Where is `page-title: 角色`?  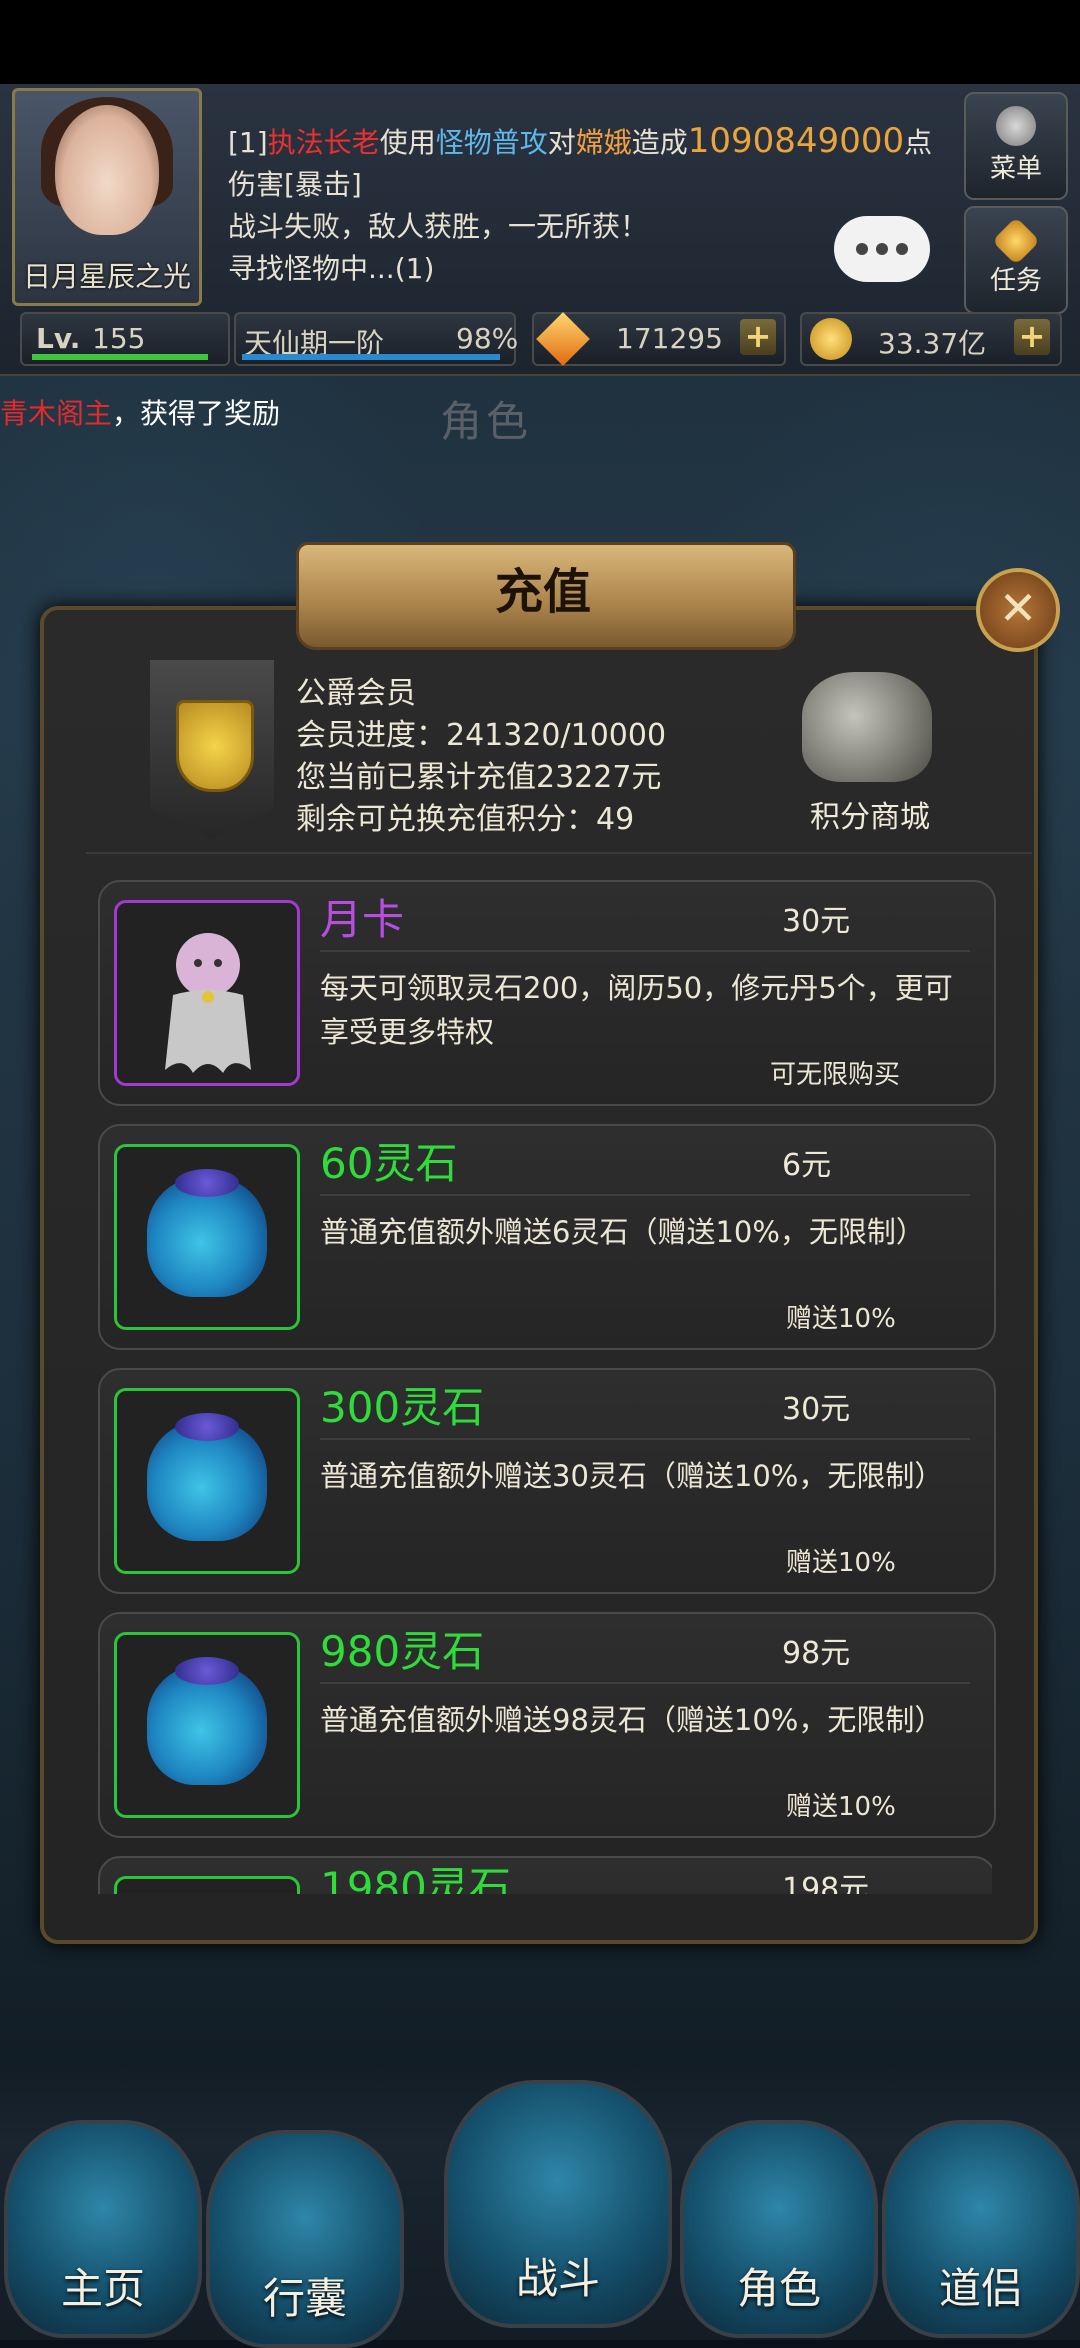 page-title: 角色 is located at coordinates (486, 421).